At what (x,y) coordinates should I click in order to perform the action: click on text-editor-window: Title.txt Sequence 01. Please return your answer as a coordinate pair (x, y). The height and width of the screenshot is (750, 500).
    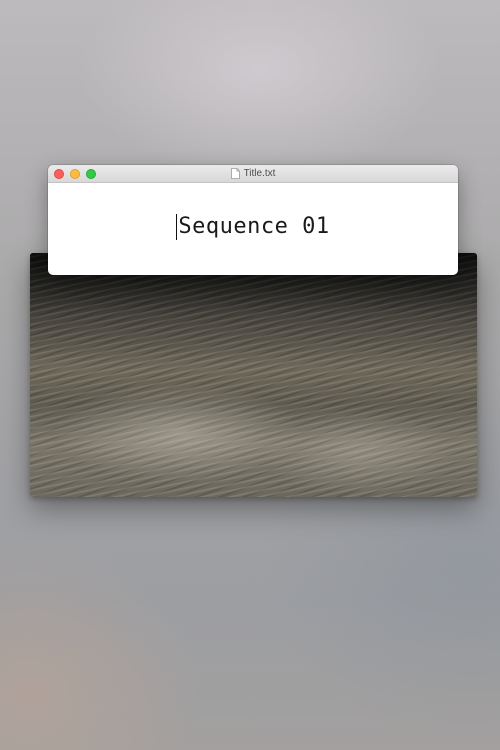
    Looking at the image, I should click on (253, 220).